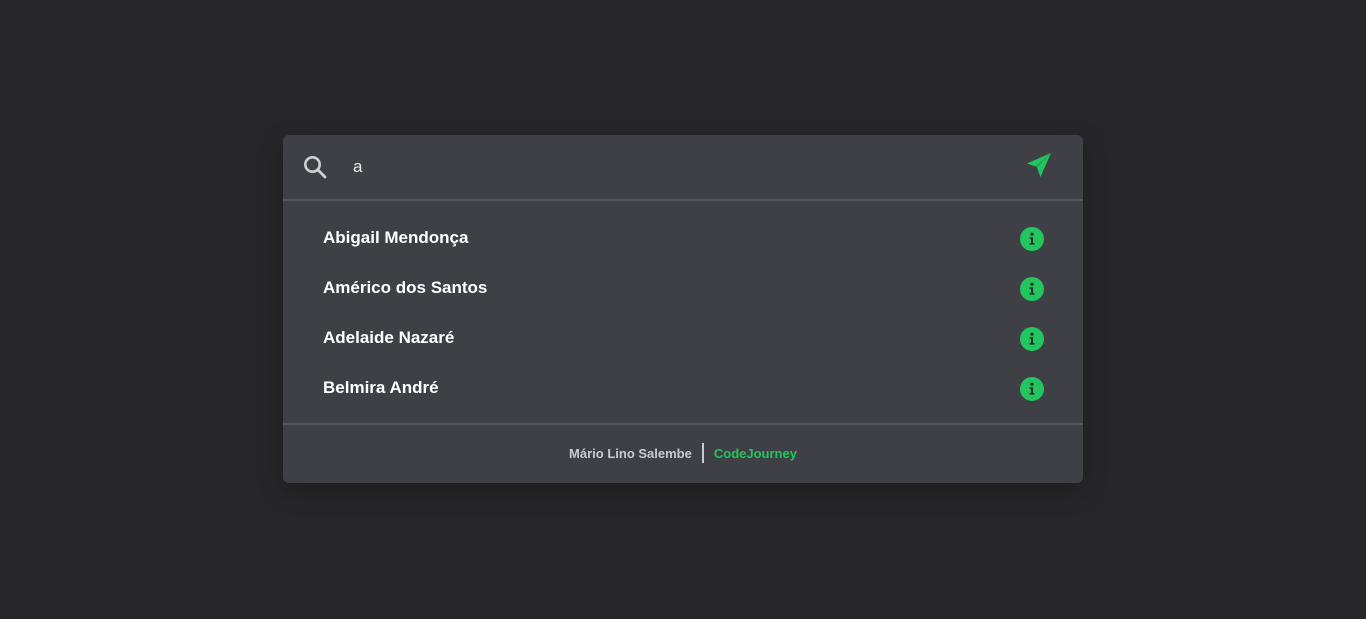 Image resolution: width=1366 pixels, height=619 pixels. Describe the element at coordinates (683, 389) in the screenshot. I see `list-item: Belmira André` at that location.